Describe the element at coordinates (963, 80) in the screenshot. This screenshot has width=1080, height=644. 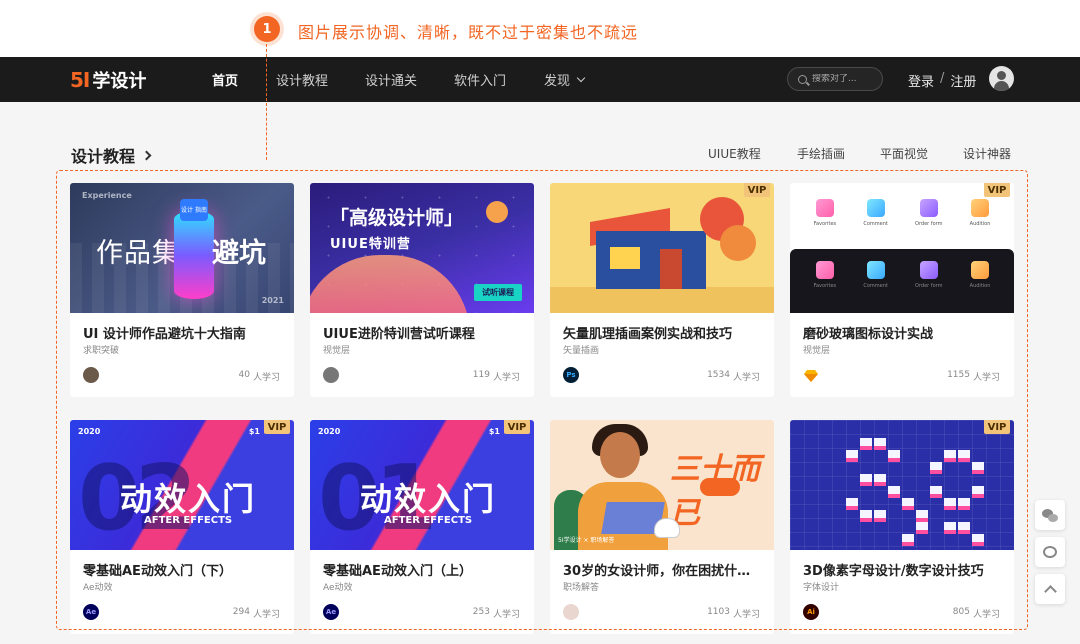
I see `register-link: 注册` at that location.